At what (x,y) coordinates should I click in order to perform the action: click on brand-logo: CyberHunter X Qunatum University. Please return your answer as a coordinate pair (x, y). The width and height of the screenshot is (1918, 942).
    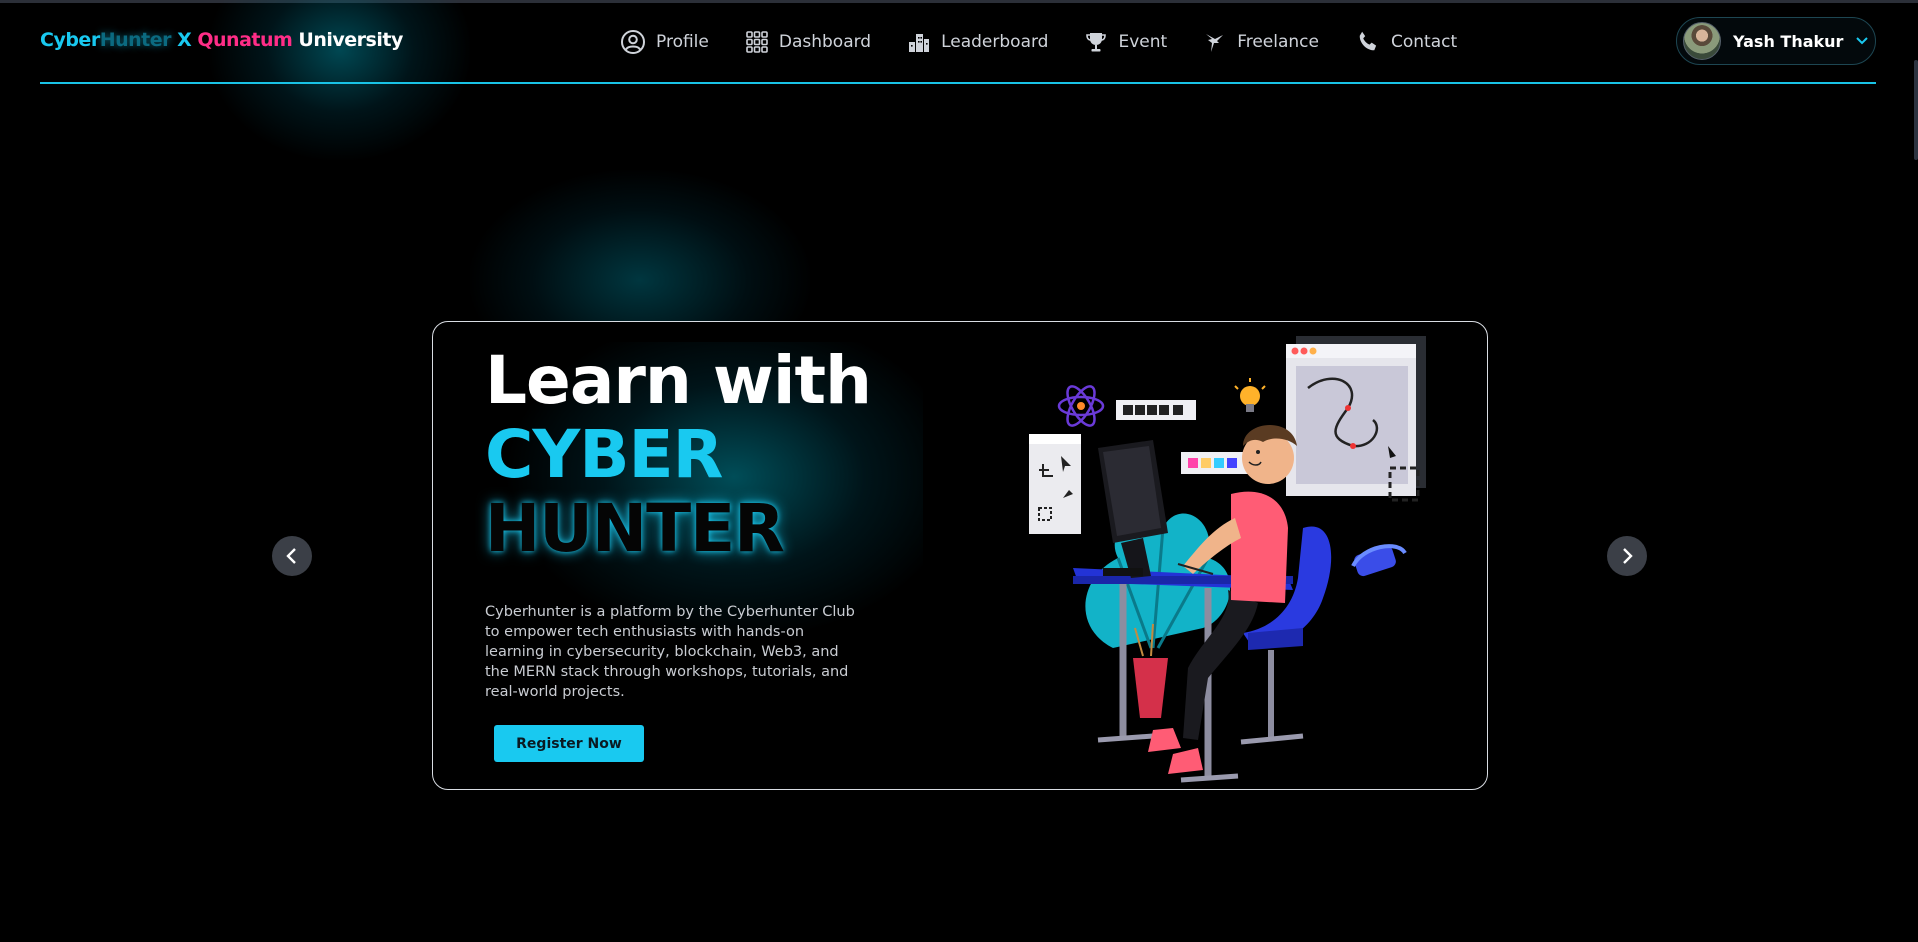
    Looking at the image, I should click on (221, 40).